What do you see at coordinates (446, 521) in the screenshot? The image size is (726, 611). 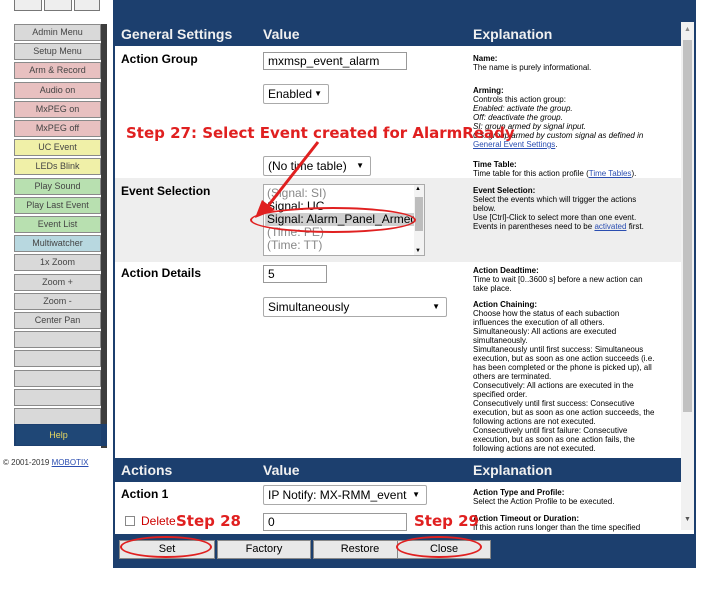 I see `step-29-annotation: Step 29` at bounding box center [446, 521].